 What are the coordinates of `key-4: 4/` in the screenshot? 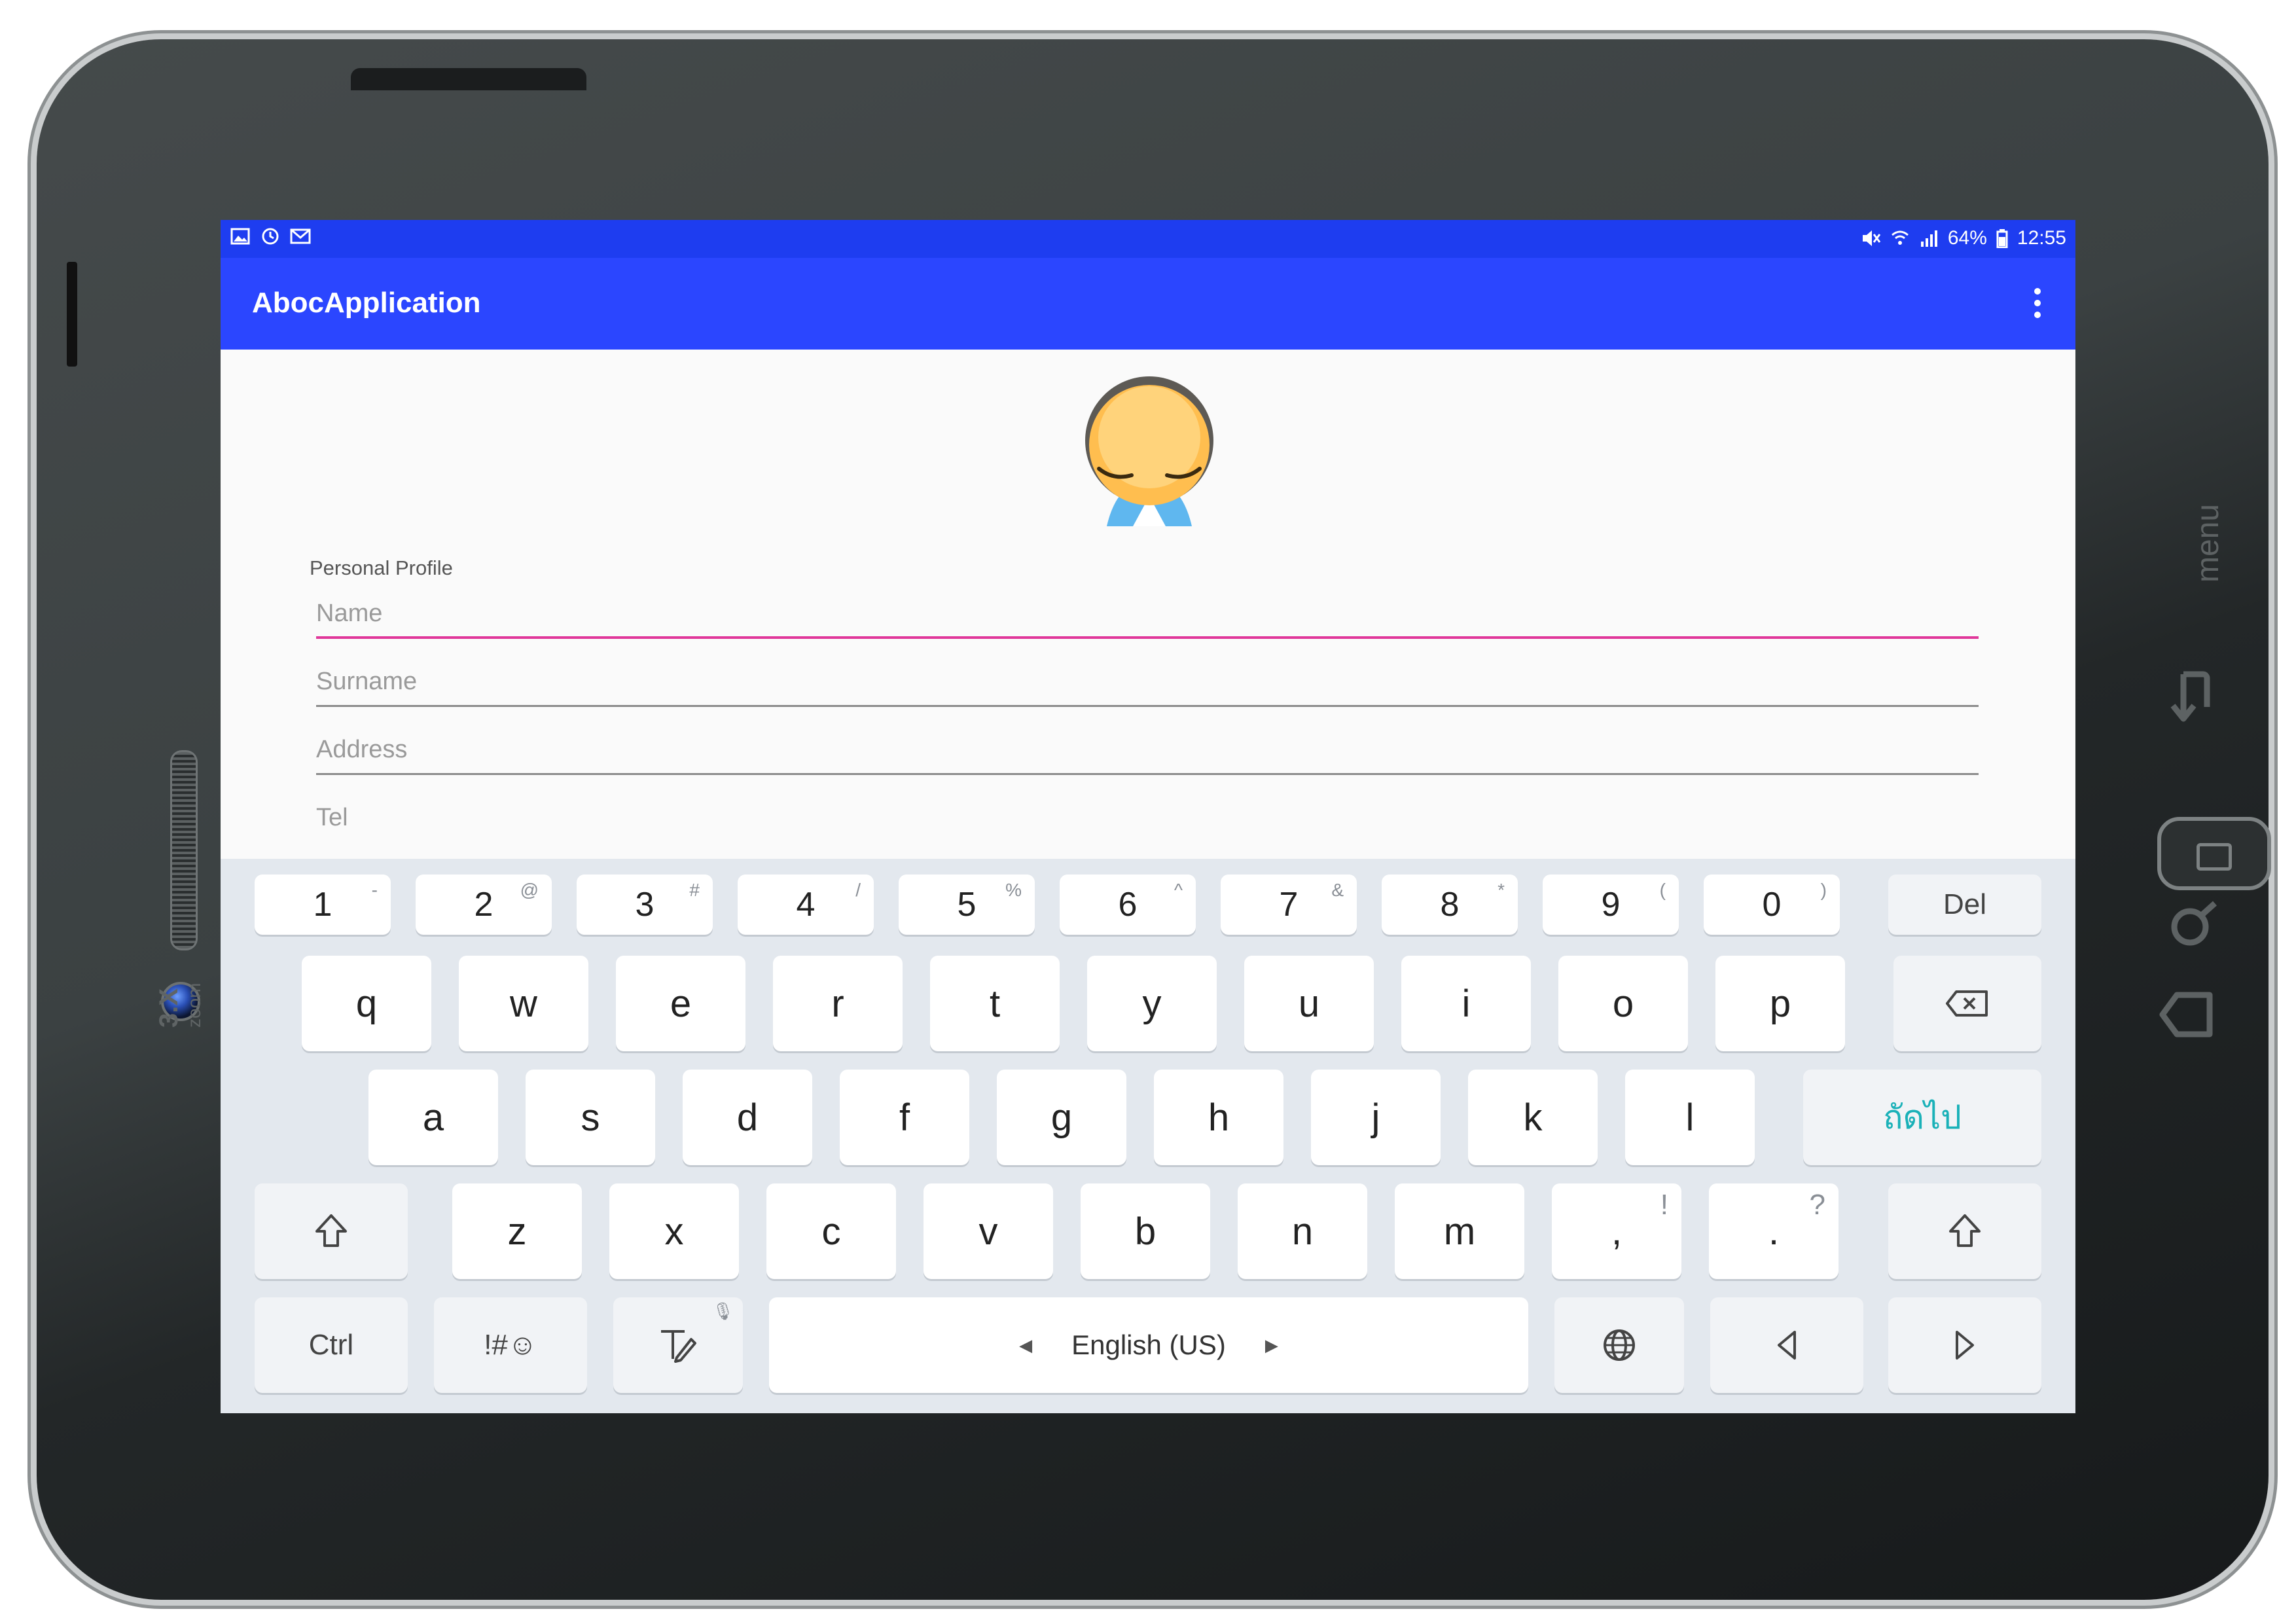 It's located at (806, 905).